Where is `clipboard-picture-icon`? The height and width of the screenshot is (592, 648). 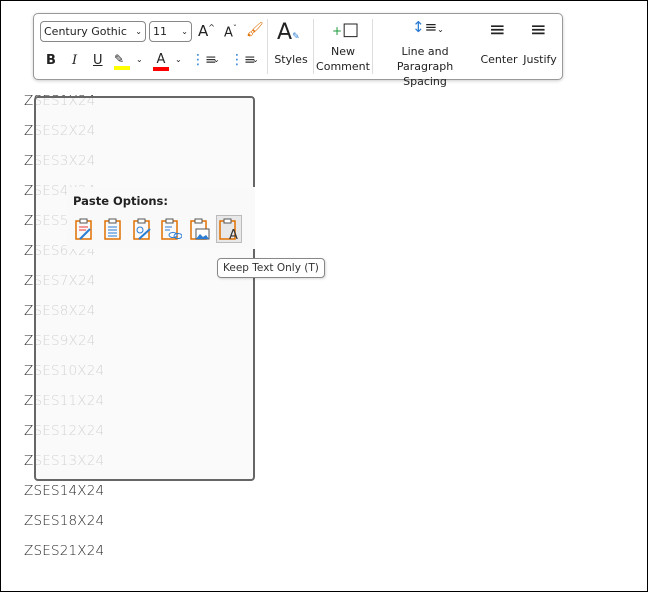
clipboard-picture-icon is located at coordinates (200, 229).